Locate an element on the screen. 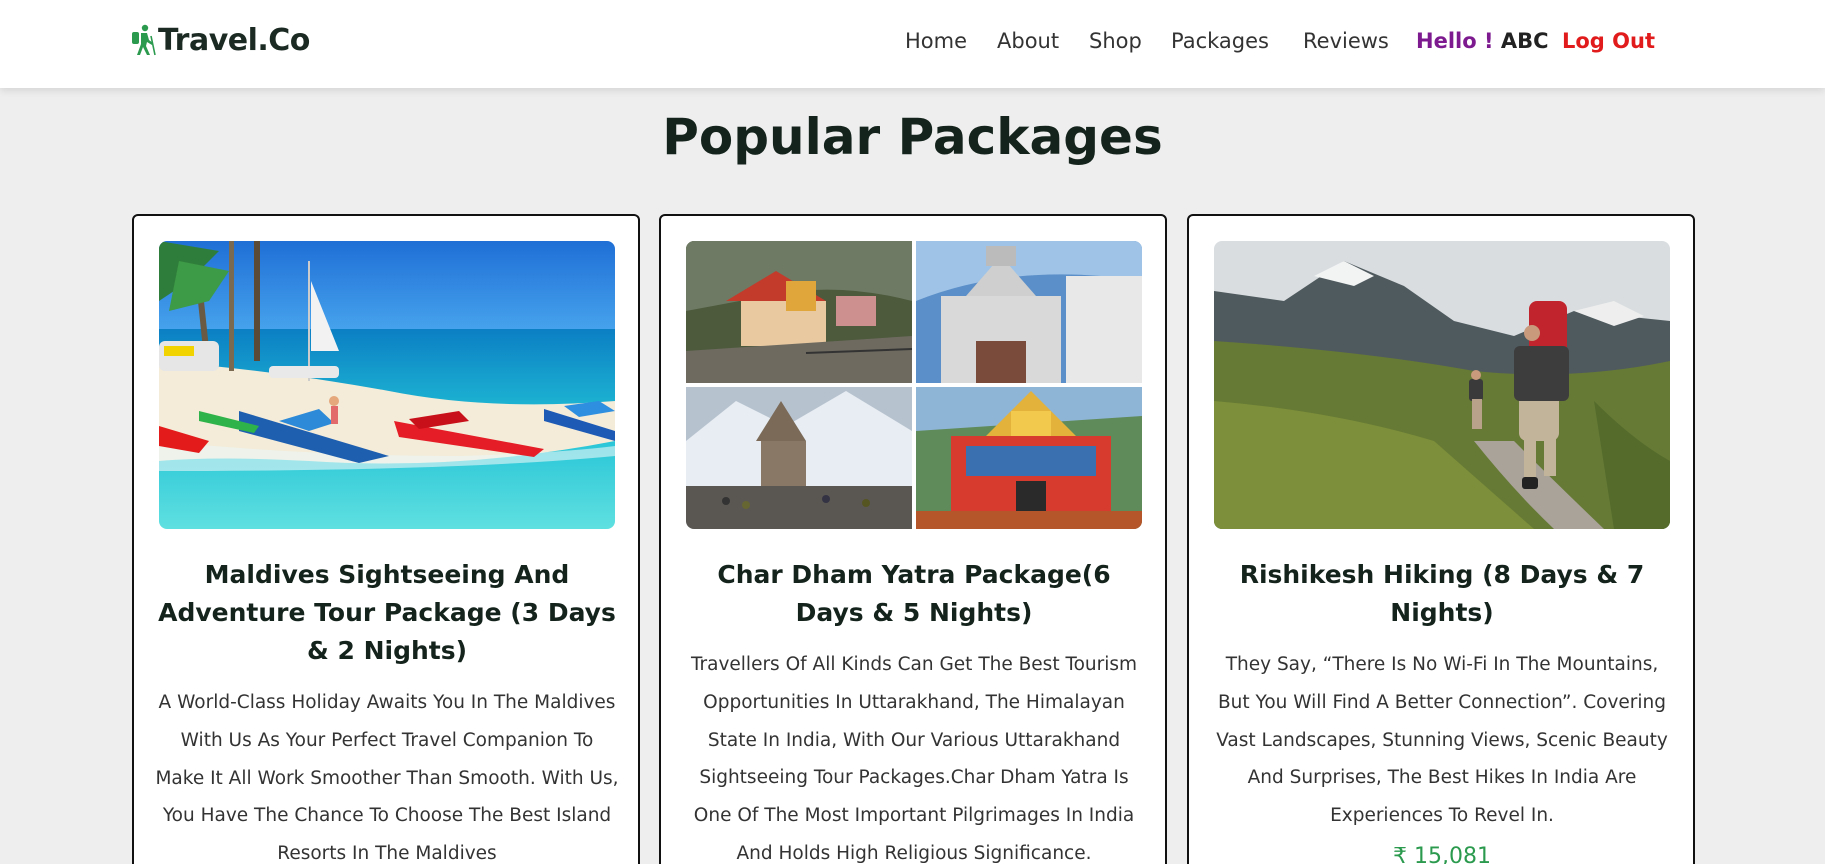  brand-logo: Travel.Co is located at coordinates (220, 40).